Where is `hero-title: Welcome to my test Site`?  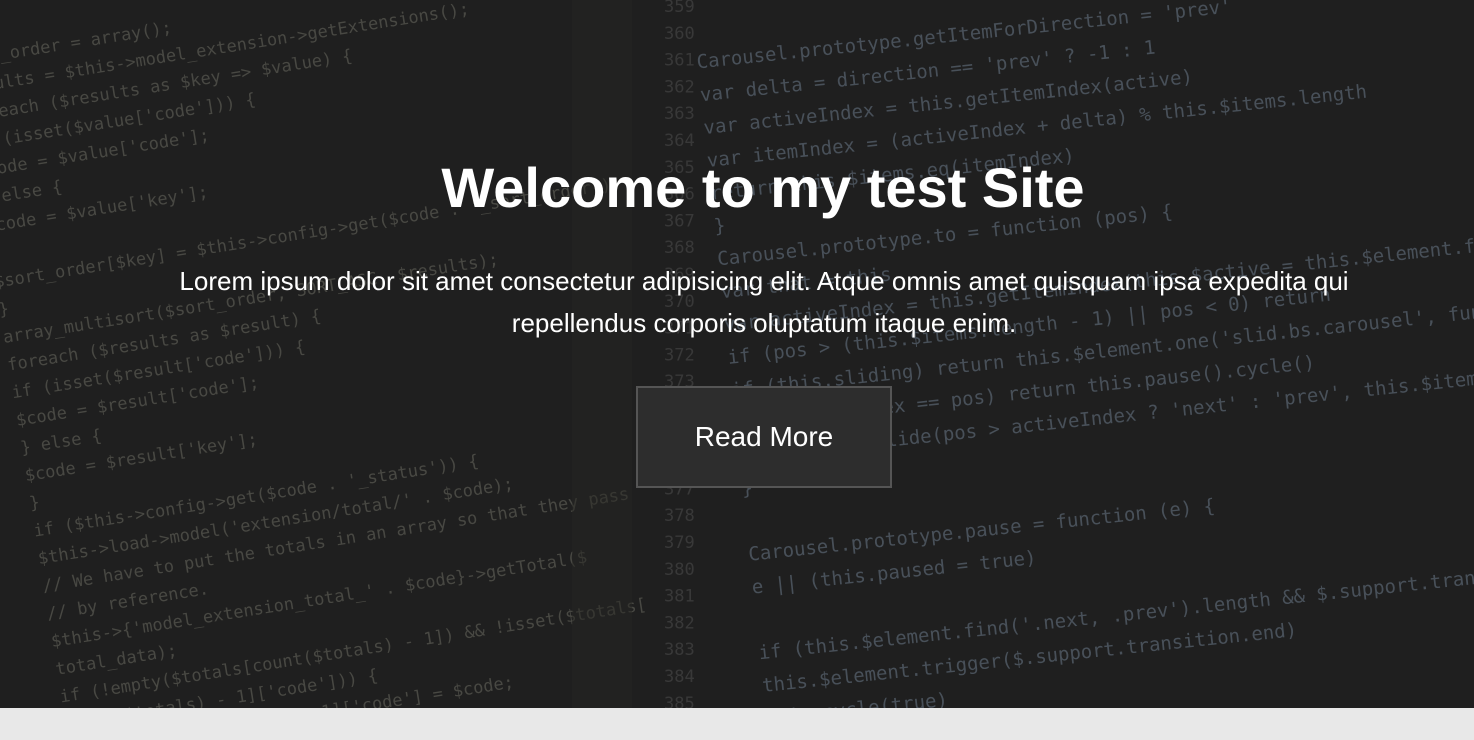 hero-title: Welcome to my test Site is located at coordinates (763, 187).